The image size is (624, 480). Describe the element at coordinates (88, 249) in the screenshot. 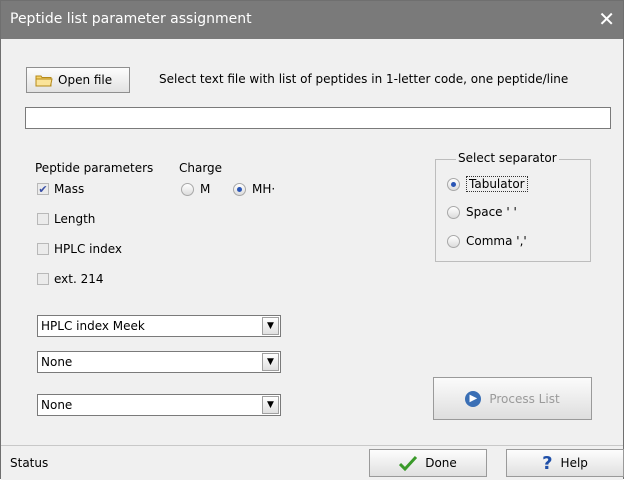

I see `hplc-index-label: HPLC index` at that location.